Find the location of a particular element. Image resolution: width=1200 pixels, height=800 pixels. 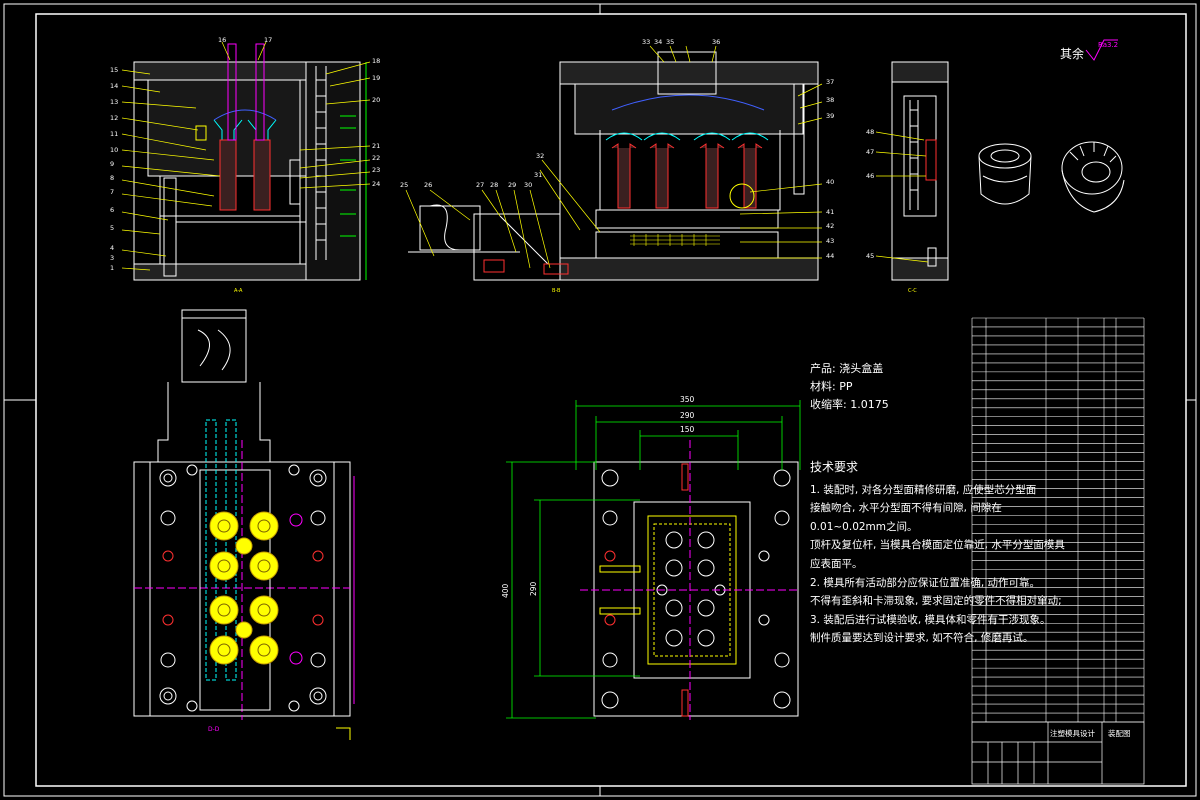

part-number: 44 is located at coordinates (830, 256).